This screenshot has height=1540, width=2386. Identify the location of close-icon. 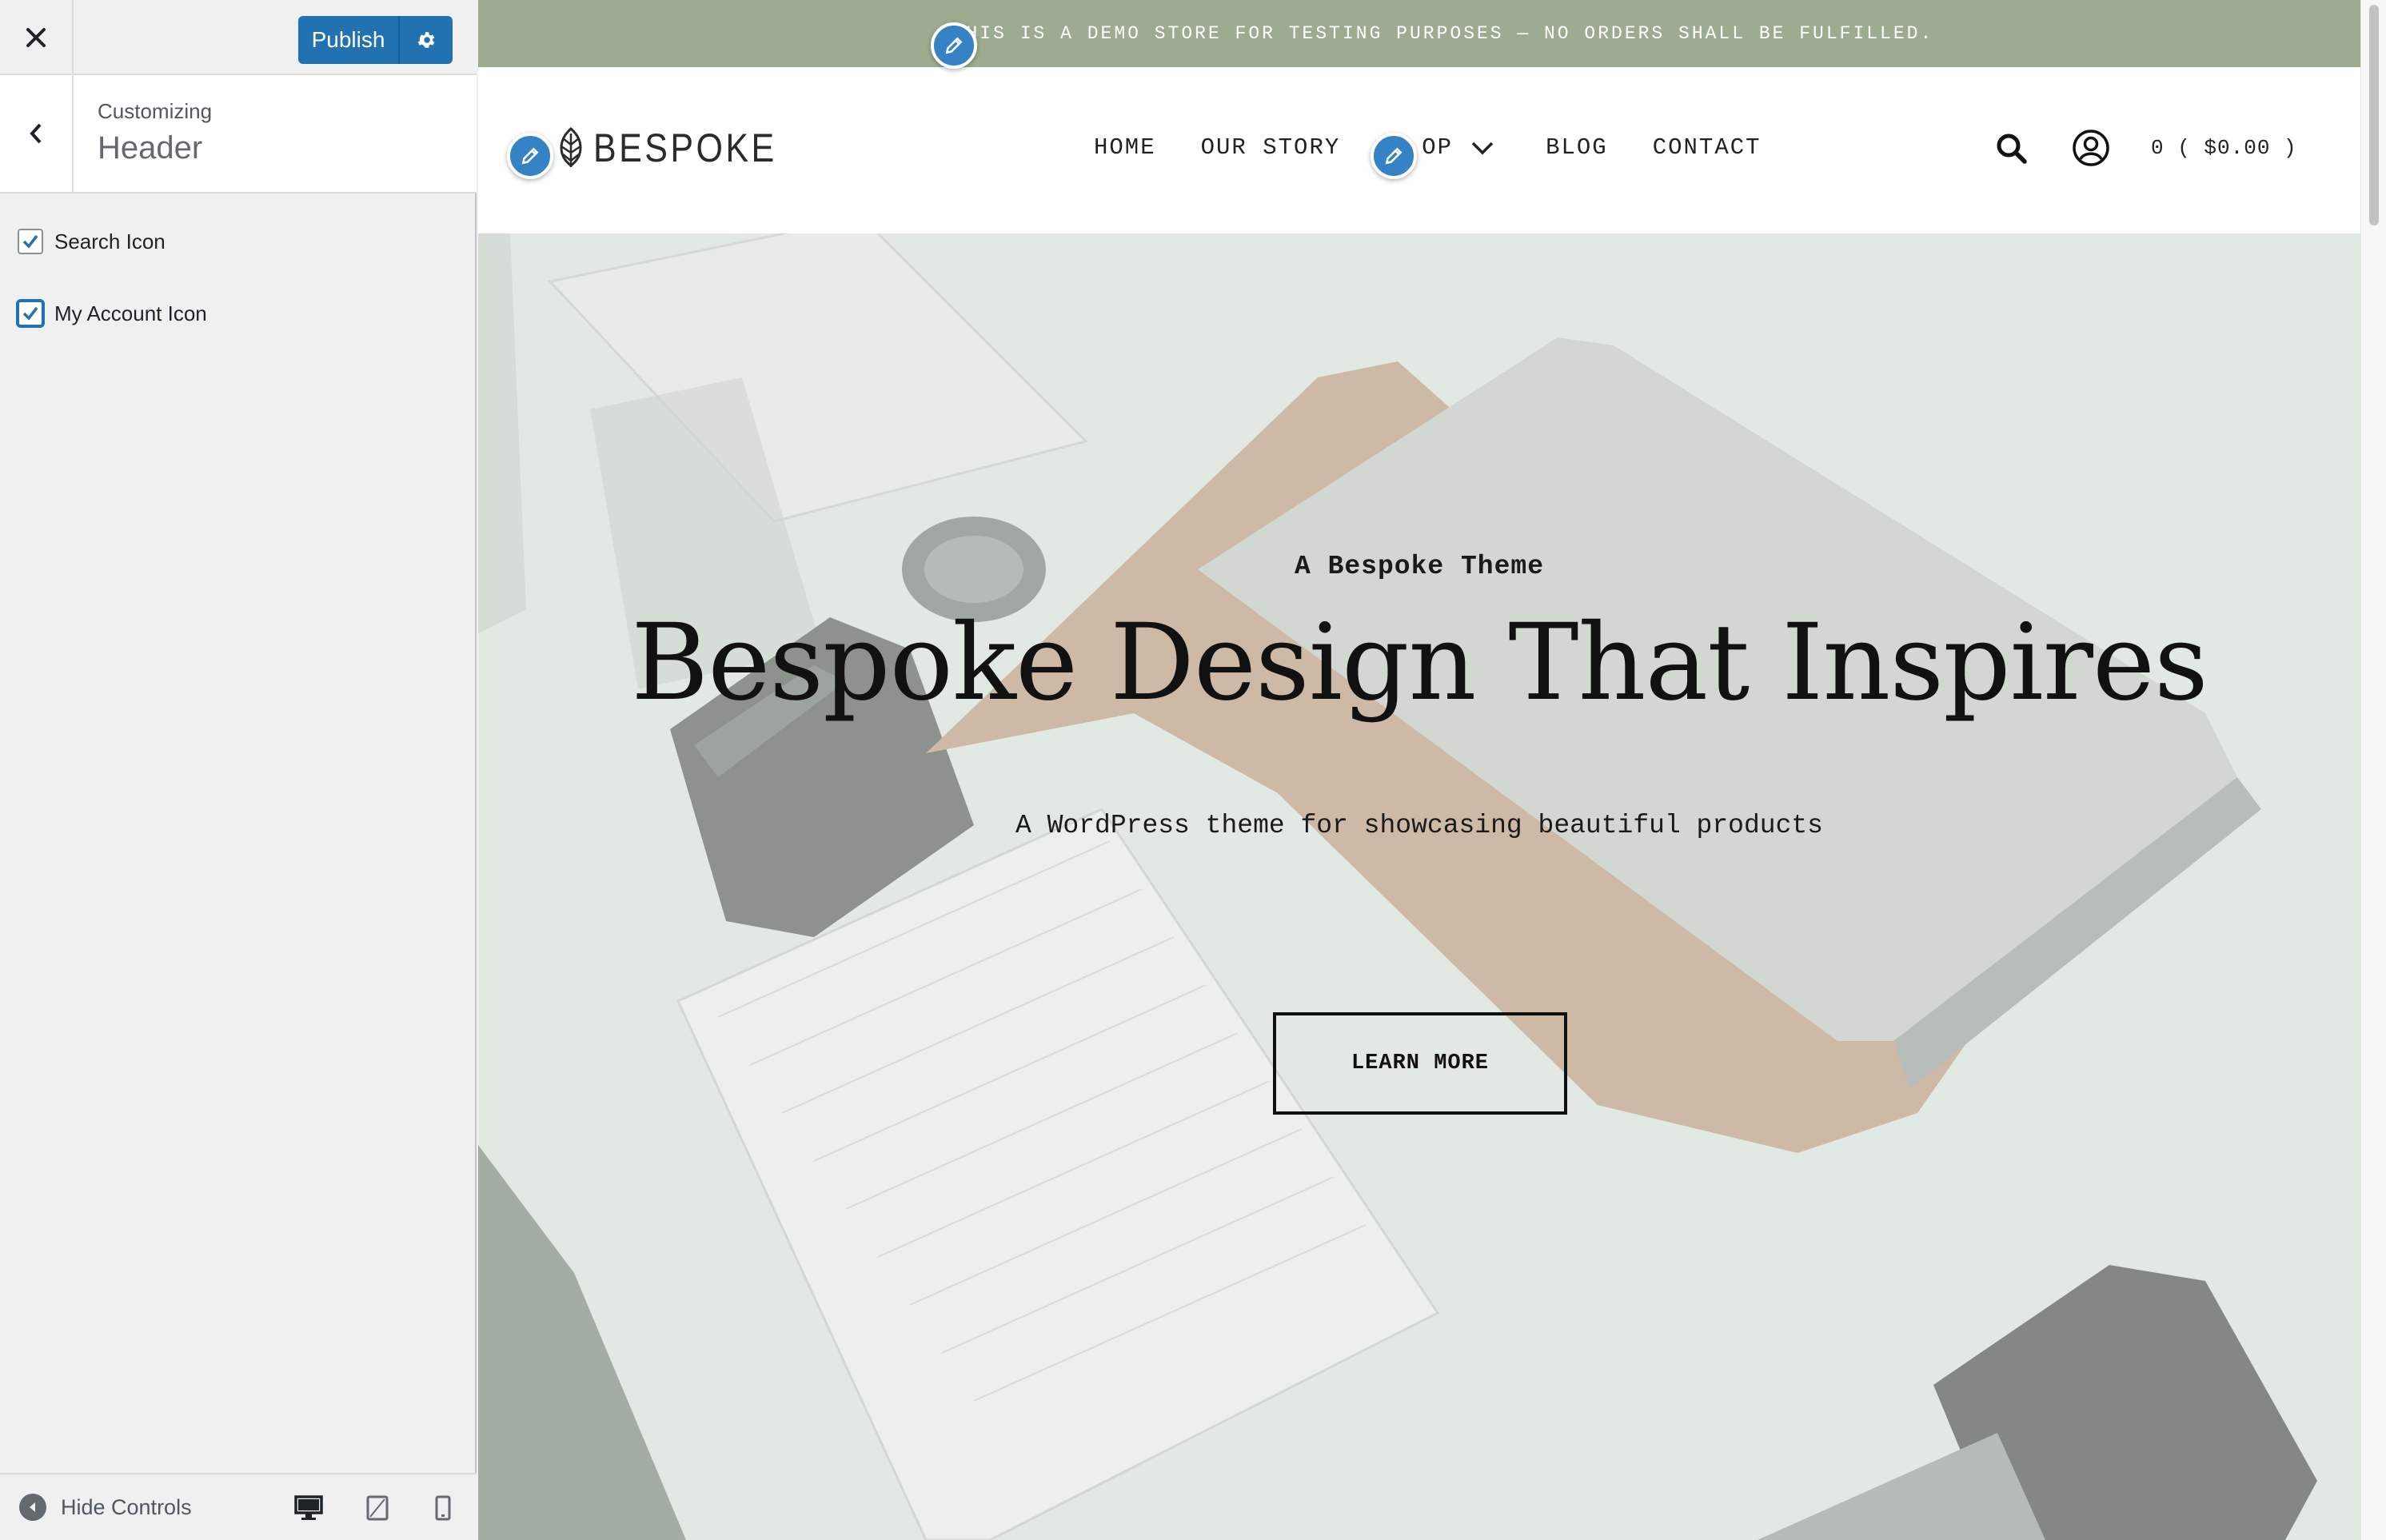
(36, 37).